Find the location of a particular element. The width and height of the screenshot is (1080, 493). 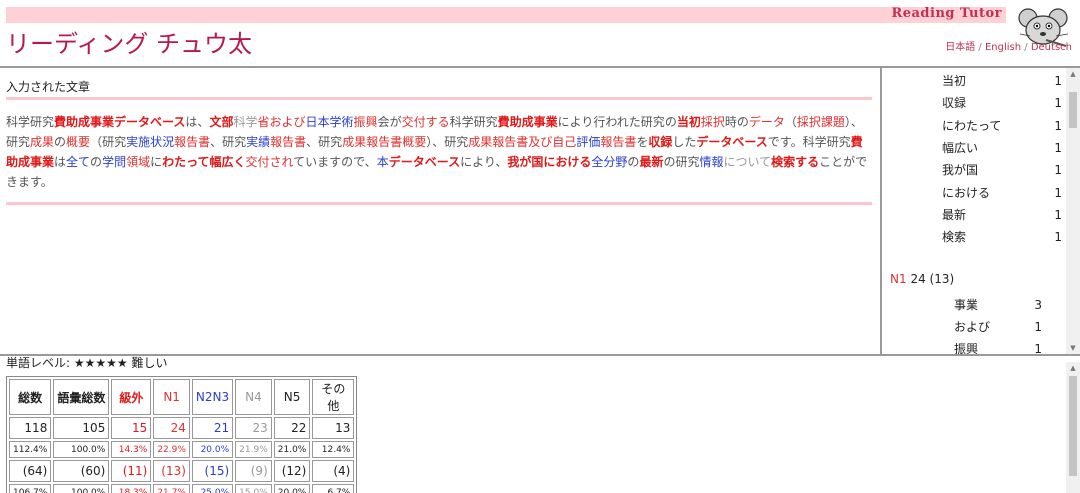

passage-word-kw: 費助成事業 is located at coordinates (528, 122).